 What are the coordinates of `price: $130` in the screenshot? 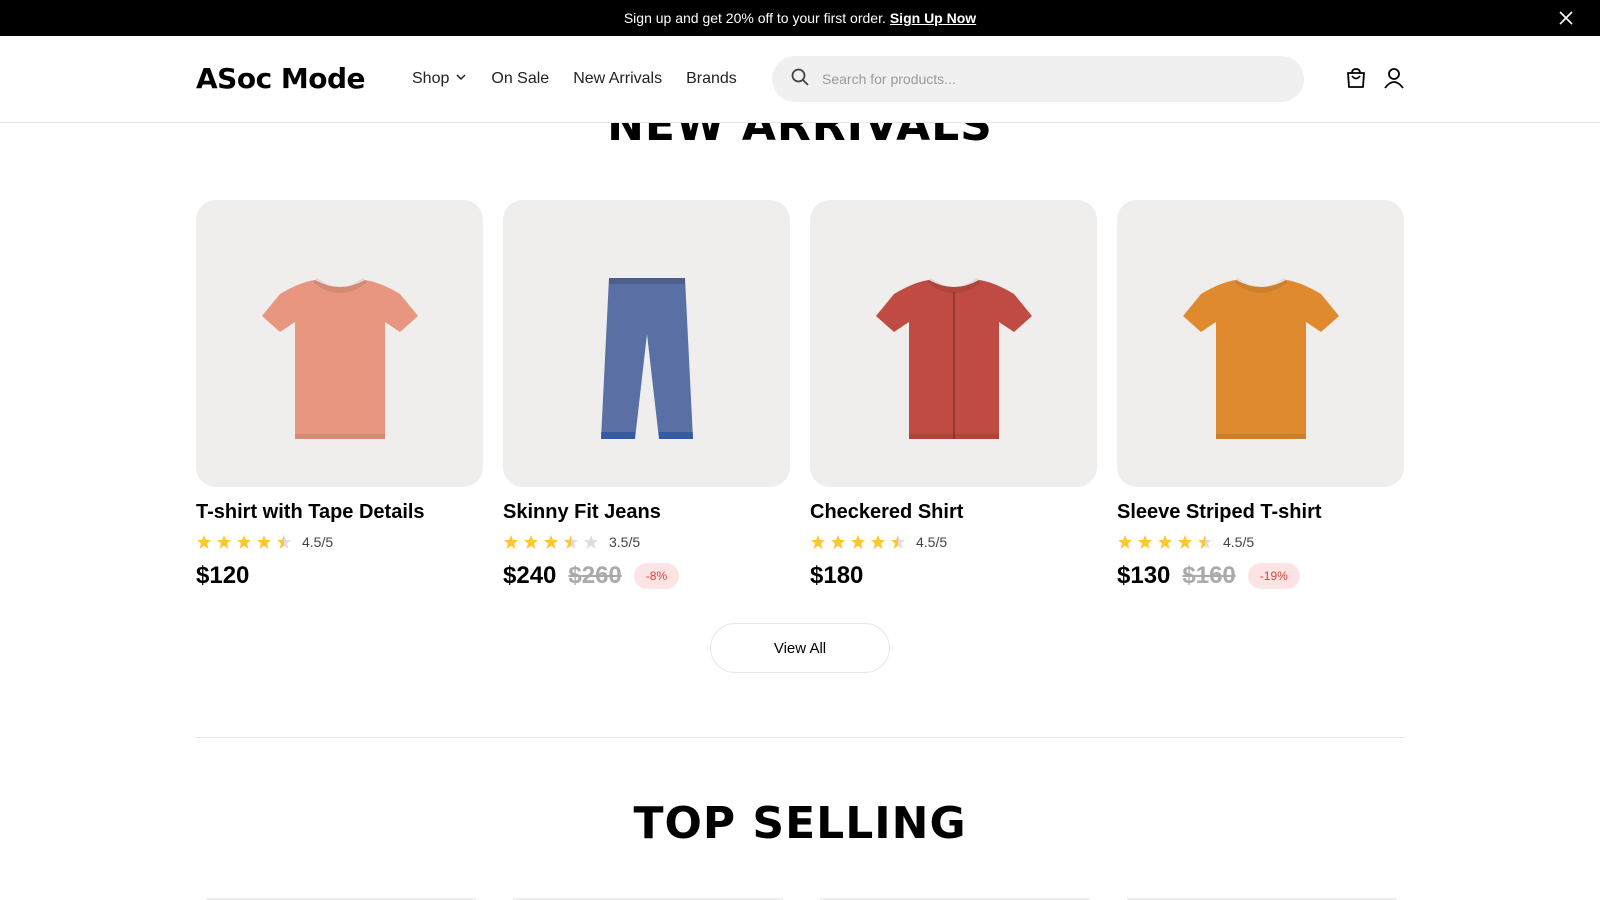 It's located at (1144, 575).